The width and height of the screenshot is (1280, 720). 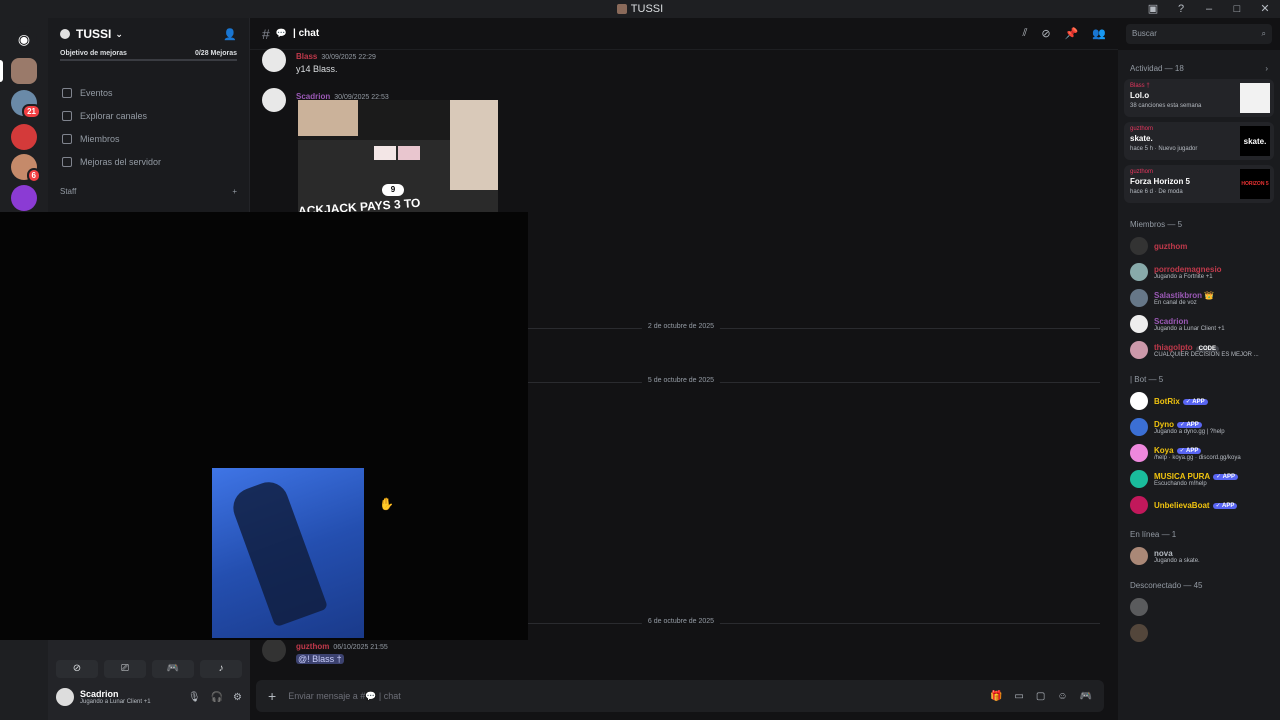 What do you see at coordinates (320, 659) in the screenshot?
I see `user-mention: @! Blass †` at bounding box center [320, 659].